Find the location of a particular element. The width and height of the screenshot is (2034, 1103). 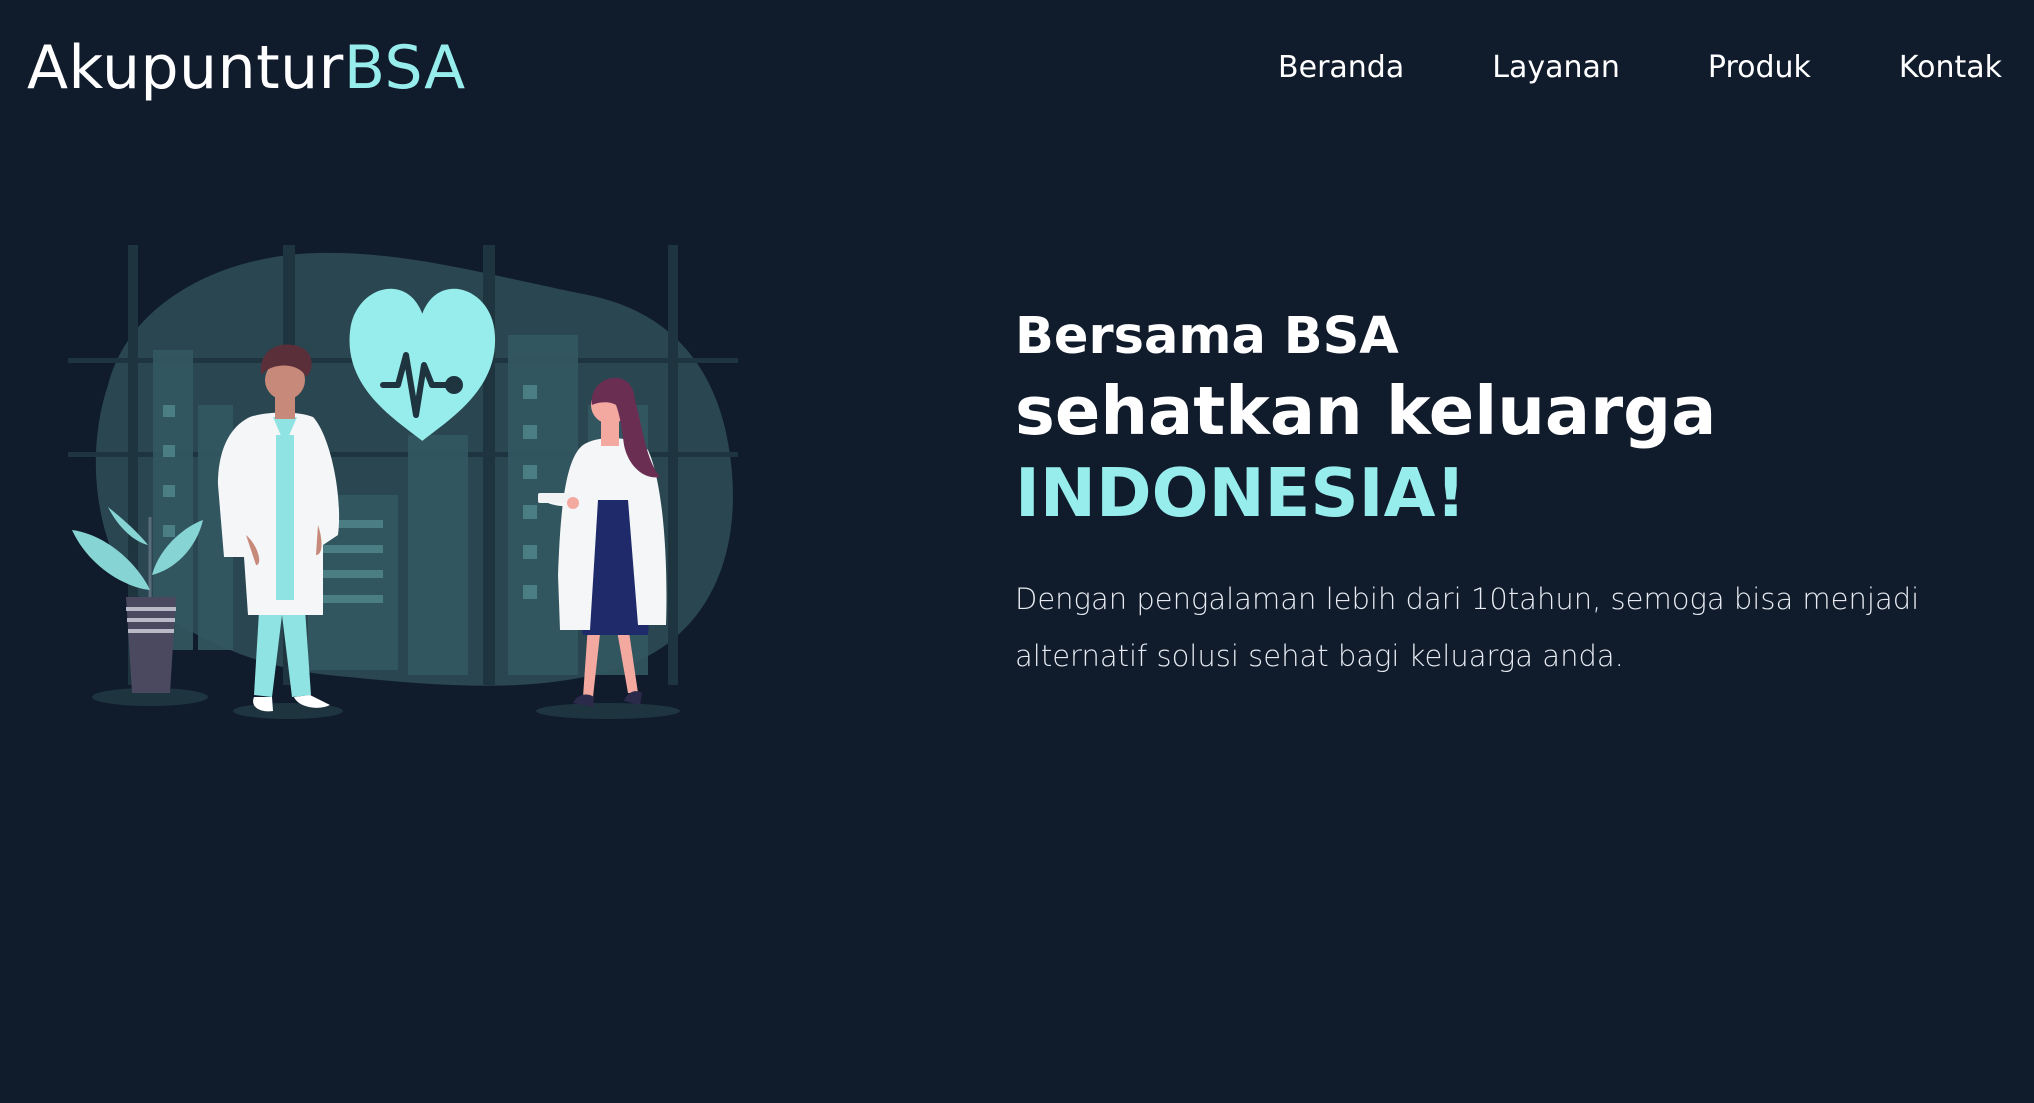

nav-link-beranda: Beranda is located at coordinates (1341, 68).